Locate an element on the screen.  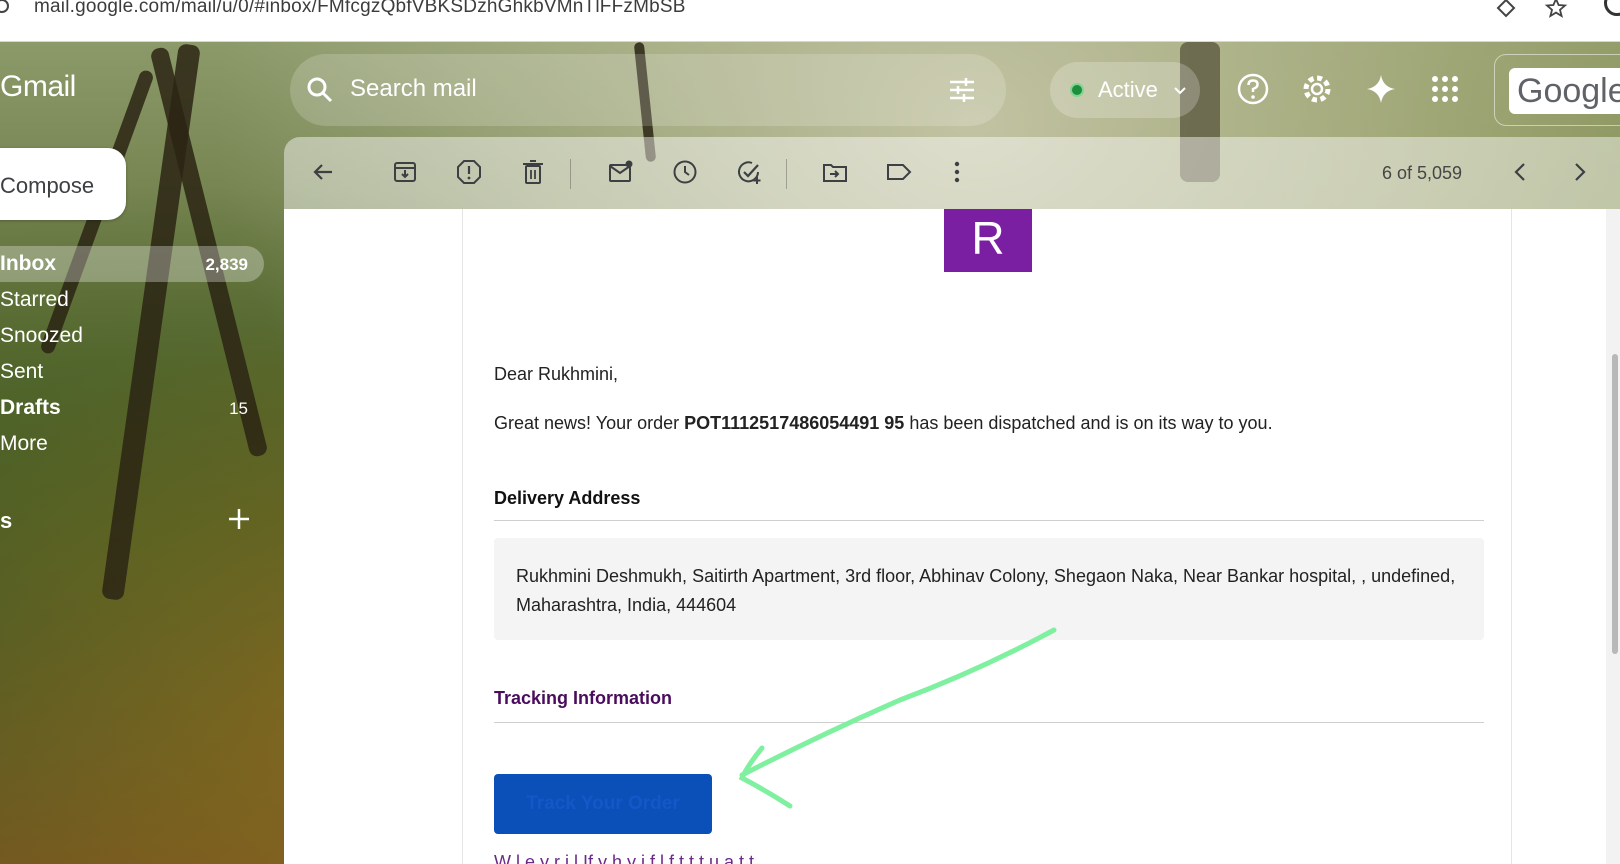
move-to-icon is located at coordinates (835, 172).